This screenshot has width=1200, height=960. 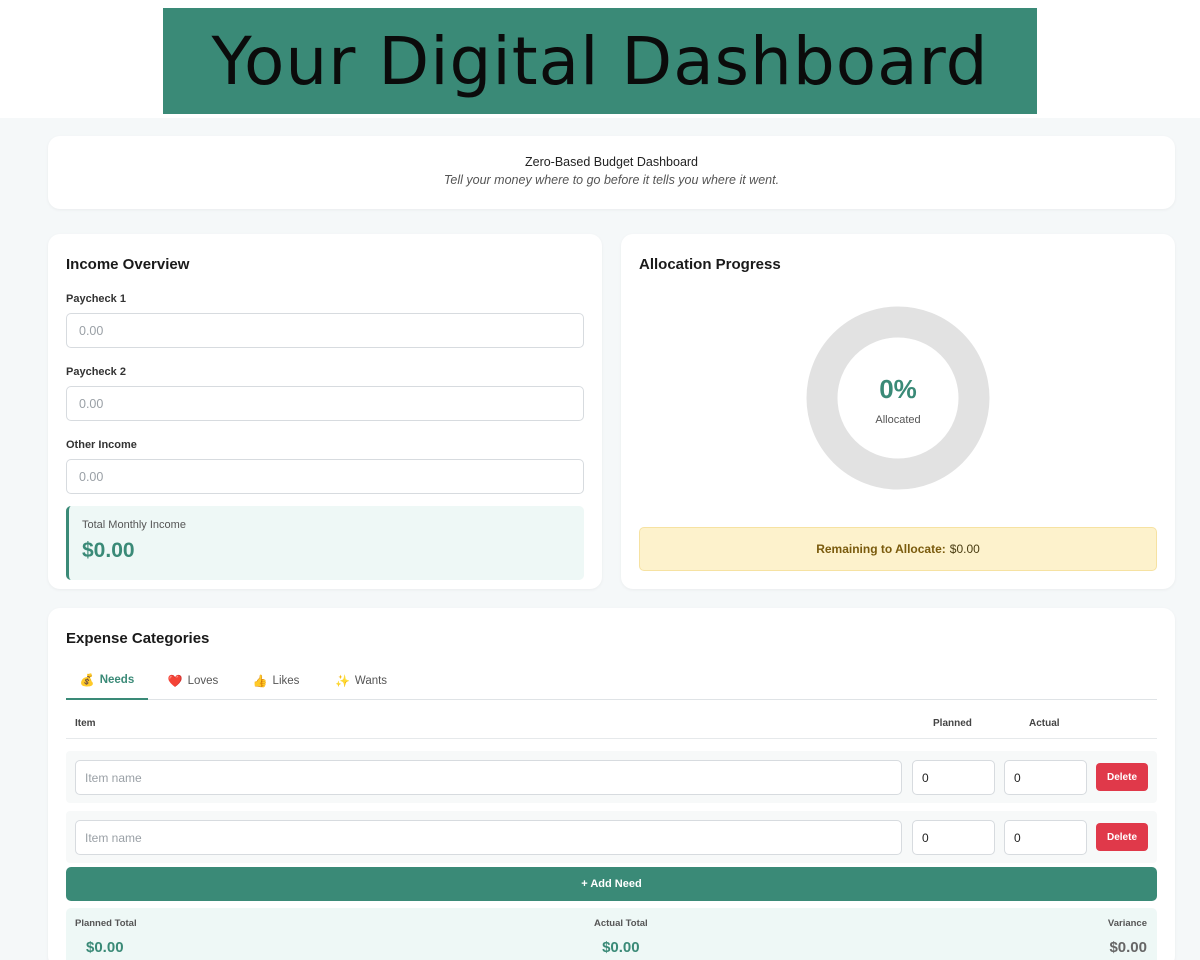 I want to click on column-planned: Planned, so click(x=952, y=723).